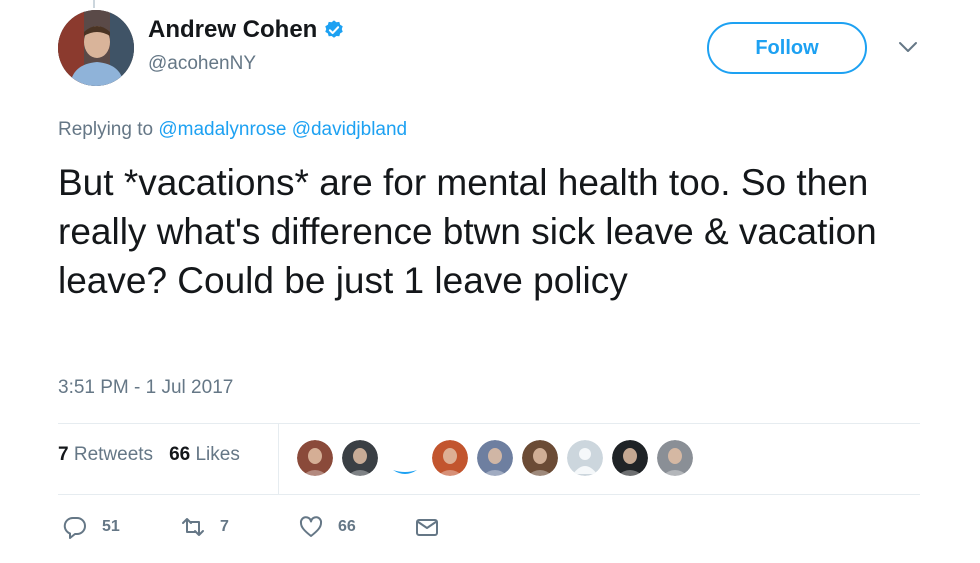 Image resolution: width=980 pixels, height=563 pixels. I want to click on reply-icon, so click(74, 527).